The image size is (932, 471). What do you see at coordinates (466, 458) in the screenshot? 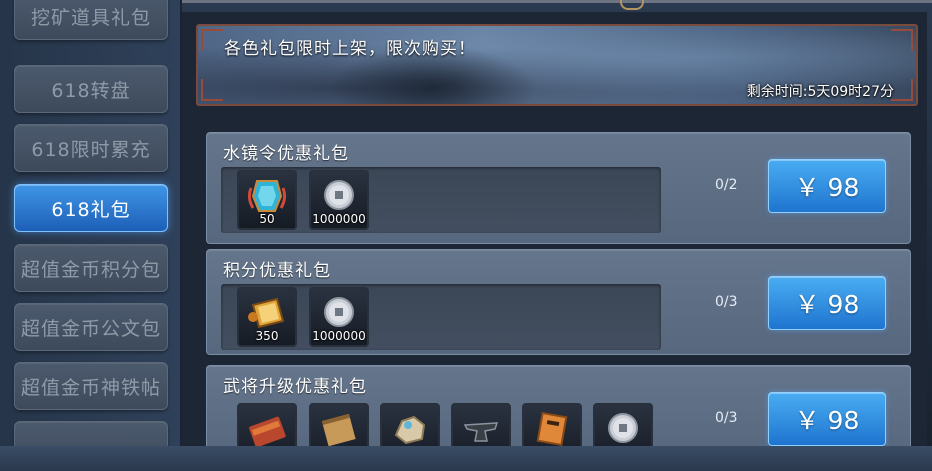
I see `bottom-frame` at bounding box center [466, 458].